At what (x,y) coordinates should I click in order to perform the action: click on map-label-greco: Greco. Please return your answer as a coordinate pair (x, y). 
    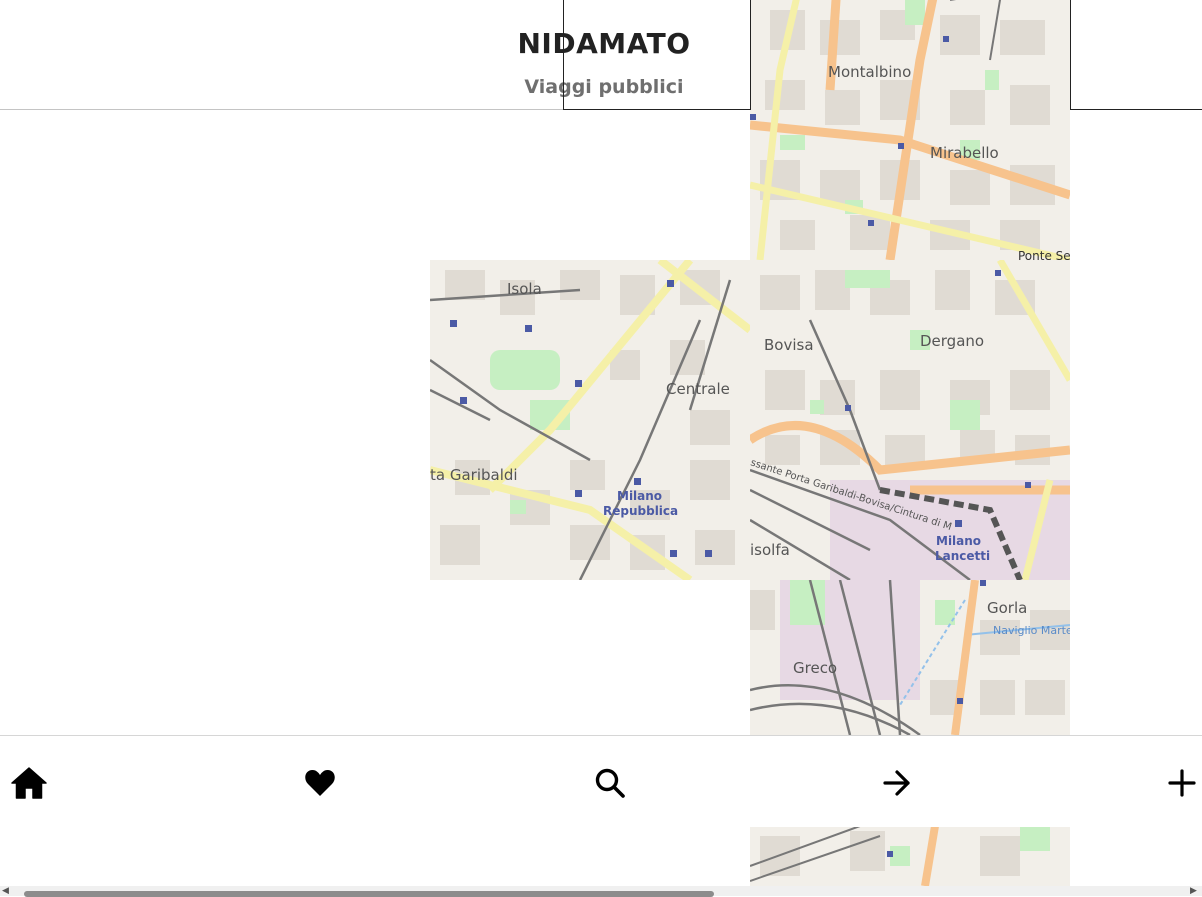
    Looking at the image, I should click on (815, 668).